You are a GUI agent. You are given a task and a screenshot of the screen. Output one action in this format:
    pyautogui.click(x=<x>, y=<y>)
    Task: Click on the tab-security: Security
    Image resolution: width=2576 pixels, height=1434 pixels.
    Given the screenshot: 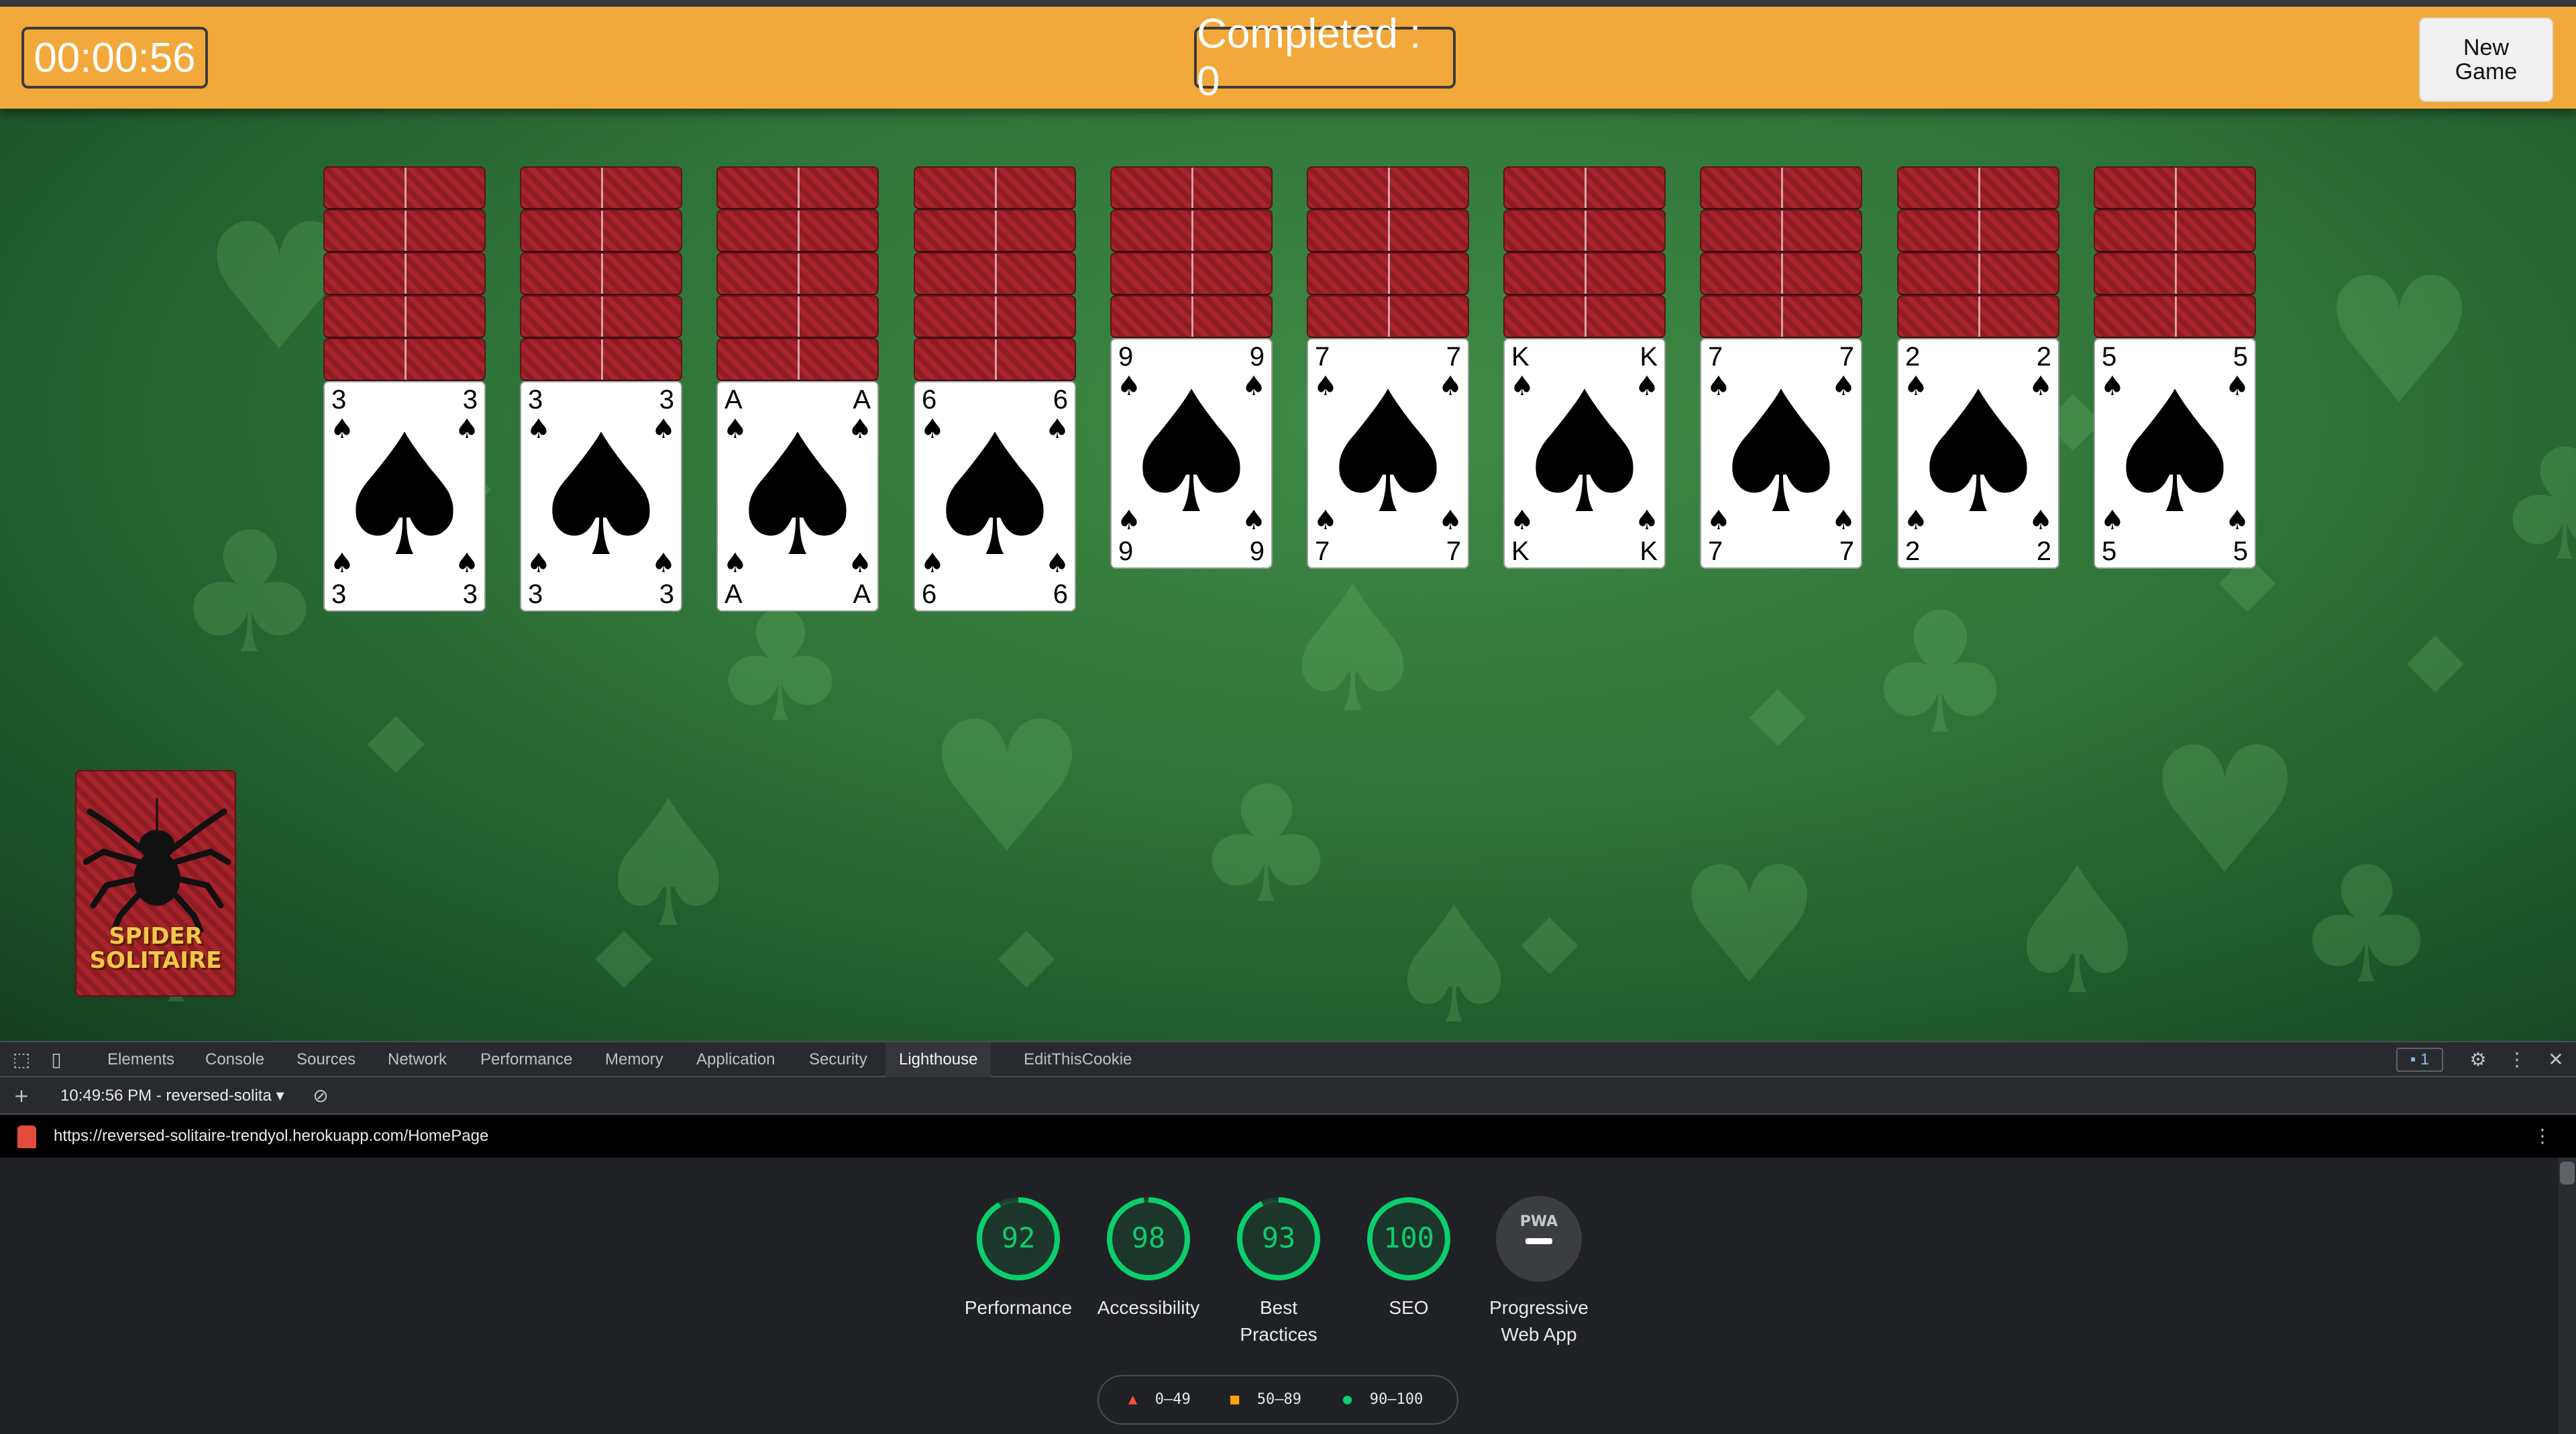 What is the action you would take?
    pyautogui.click(x=838, y=1059)
    